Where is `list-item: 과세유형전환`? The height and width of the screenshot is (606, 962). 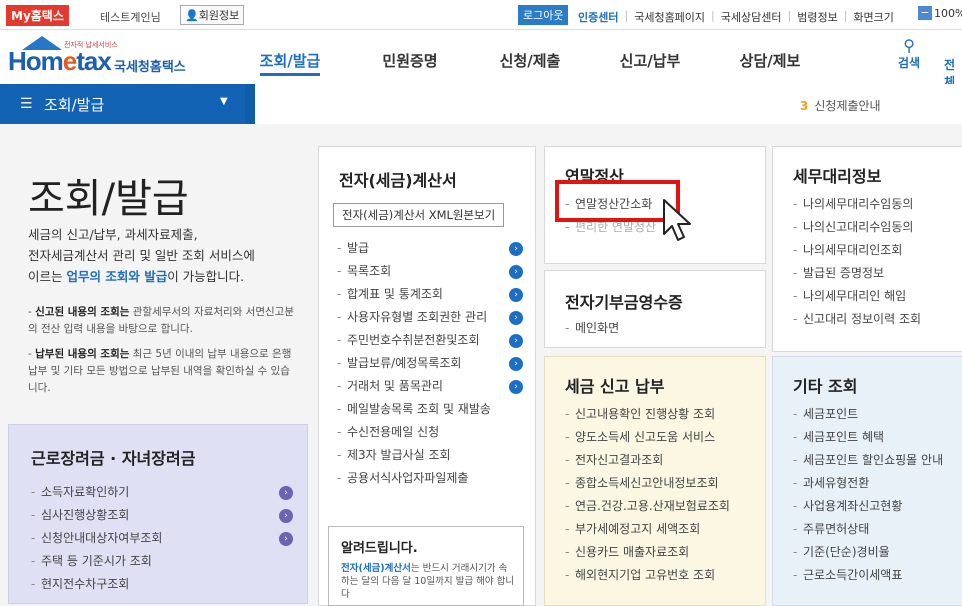
list-item: 과세유형전환 is located at coordinates (877, 483).